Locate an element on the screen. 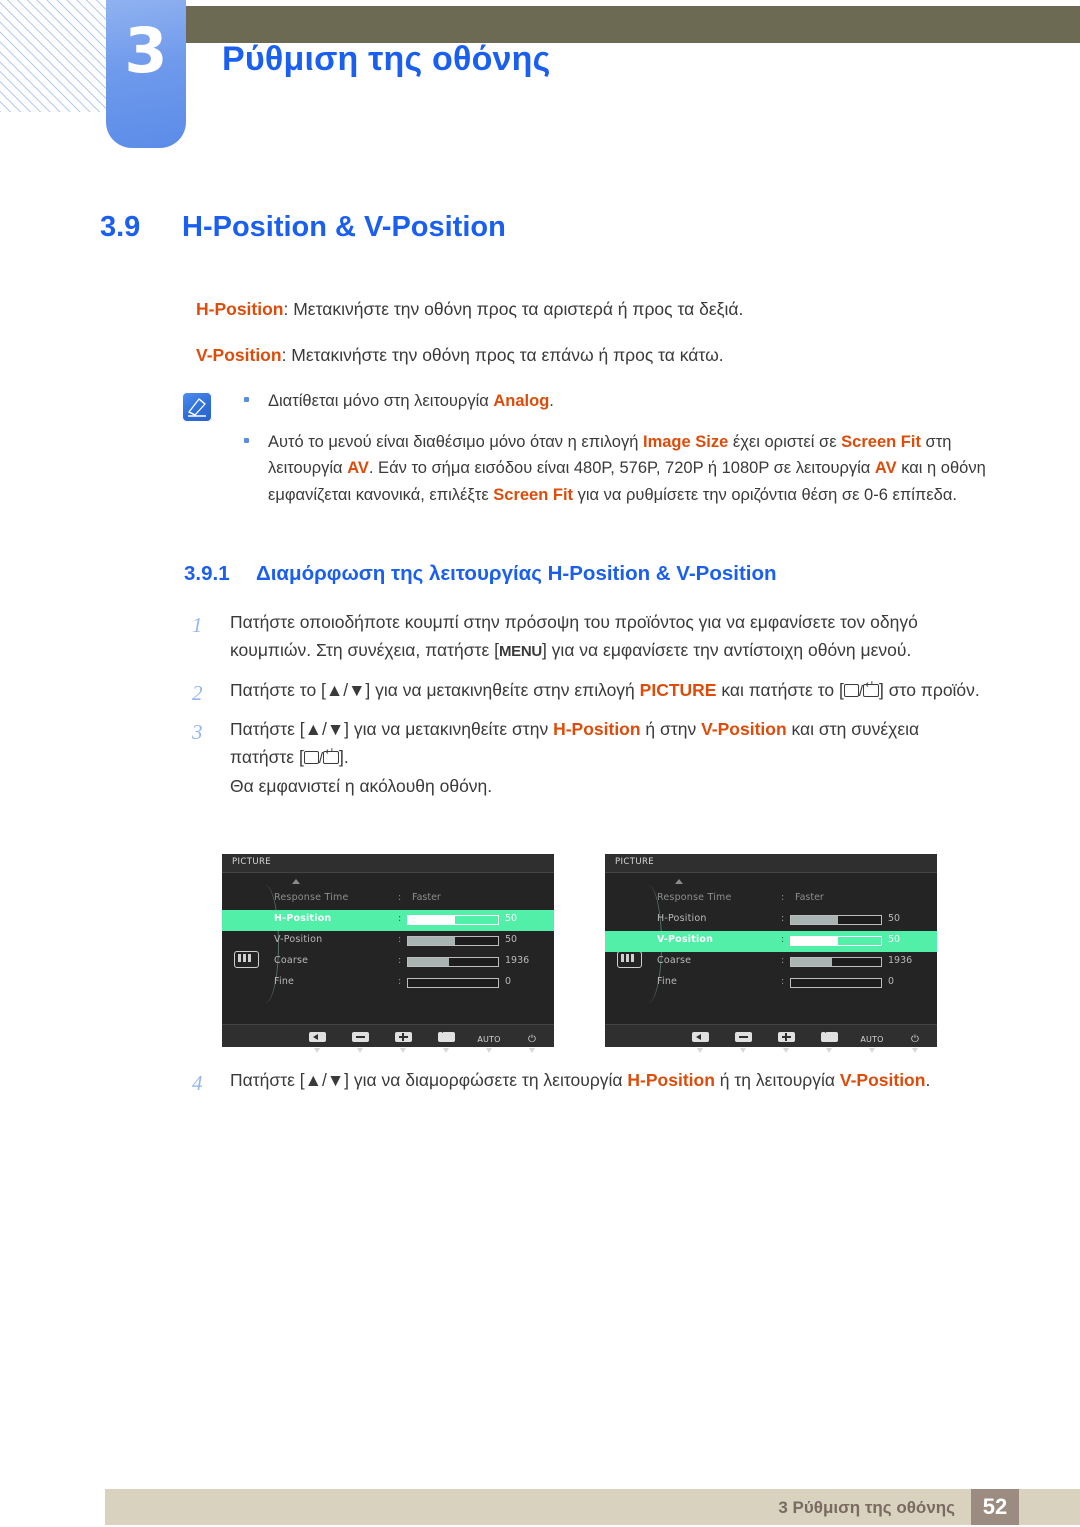 The width and height of the screenshot is (1080, 1527). osd-row-label: V-Position is located at coordinates (298, 939).